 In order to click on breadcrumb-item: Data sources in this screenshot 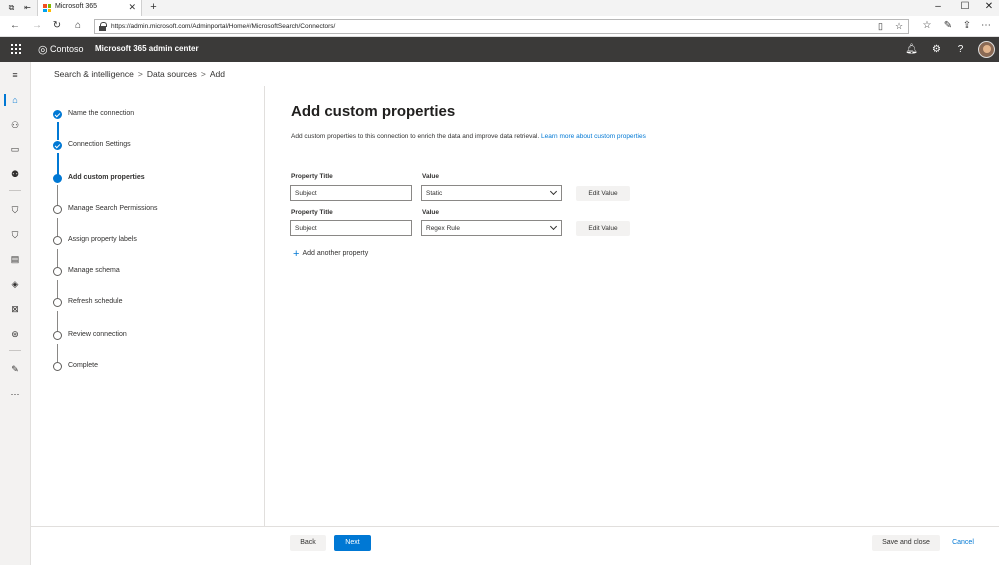, I will do `click(172, 74)`.